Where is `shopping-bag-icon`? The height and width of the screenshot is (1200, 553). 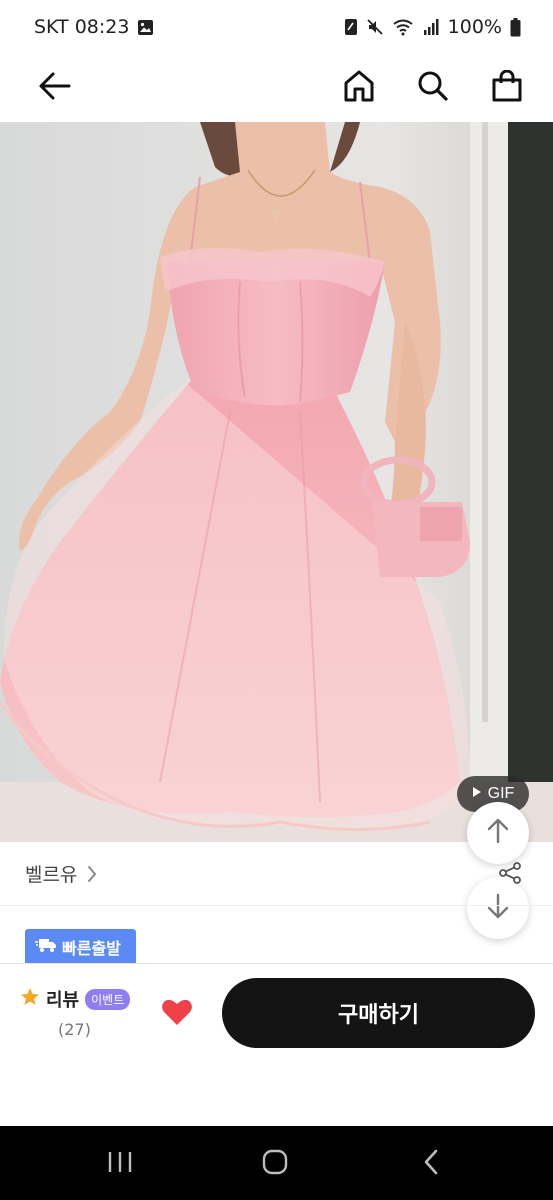
shopping-bag-icon is located at coordinates (507, 87).